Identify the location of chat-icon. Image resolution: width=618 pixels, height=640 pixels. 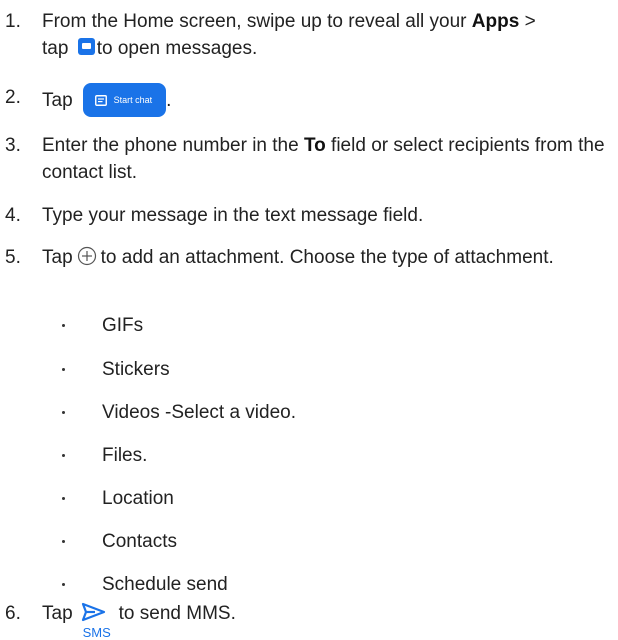
(100, 100).